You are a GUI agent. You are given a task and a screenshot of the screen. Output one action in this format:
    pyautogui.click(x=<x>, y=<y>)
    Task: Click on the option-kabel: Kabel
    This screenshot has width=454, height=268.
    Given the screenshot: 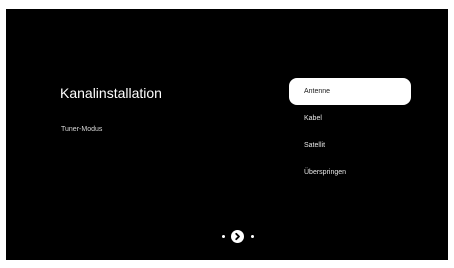 What is the action you would take?
    pyautogui.click(x=350, y=118)
    